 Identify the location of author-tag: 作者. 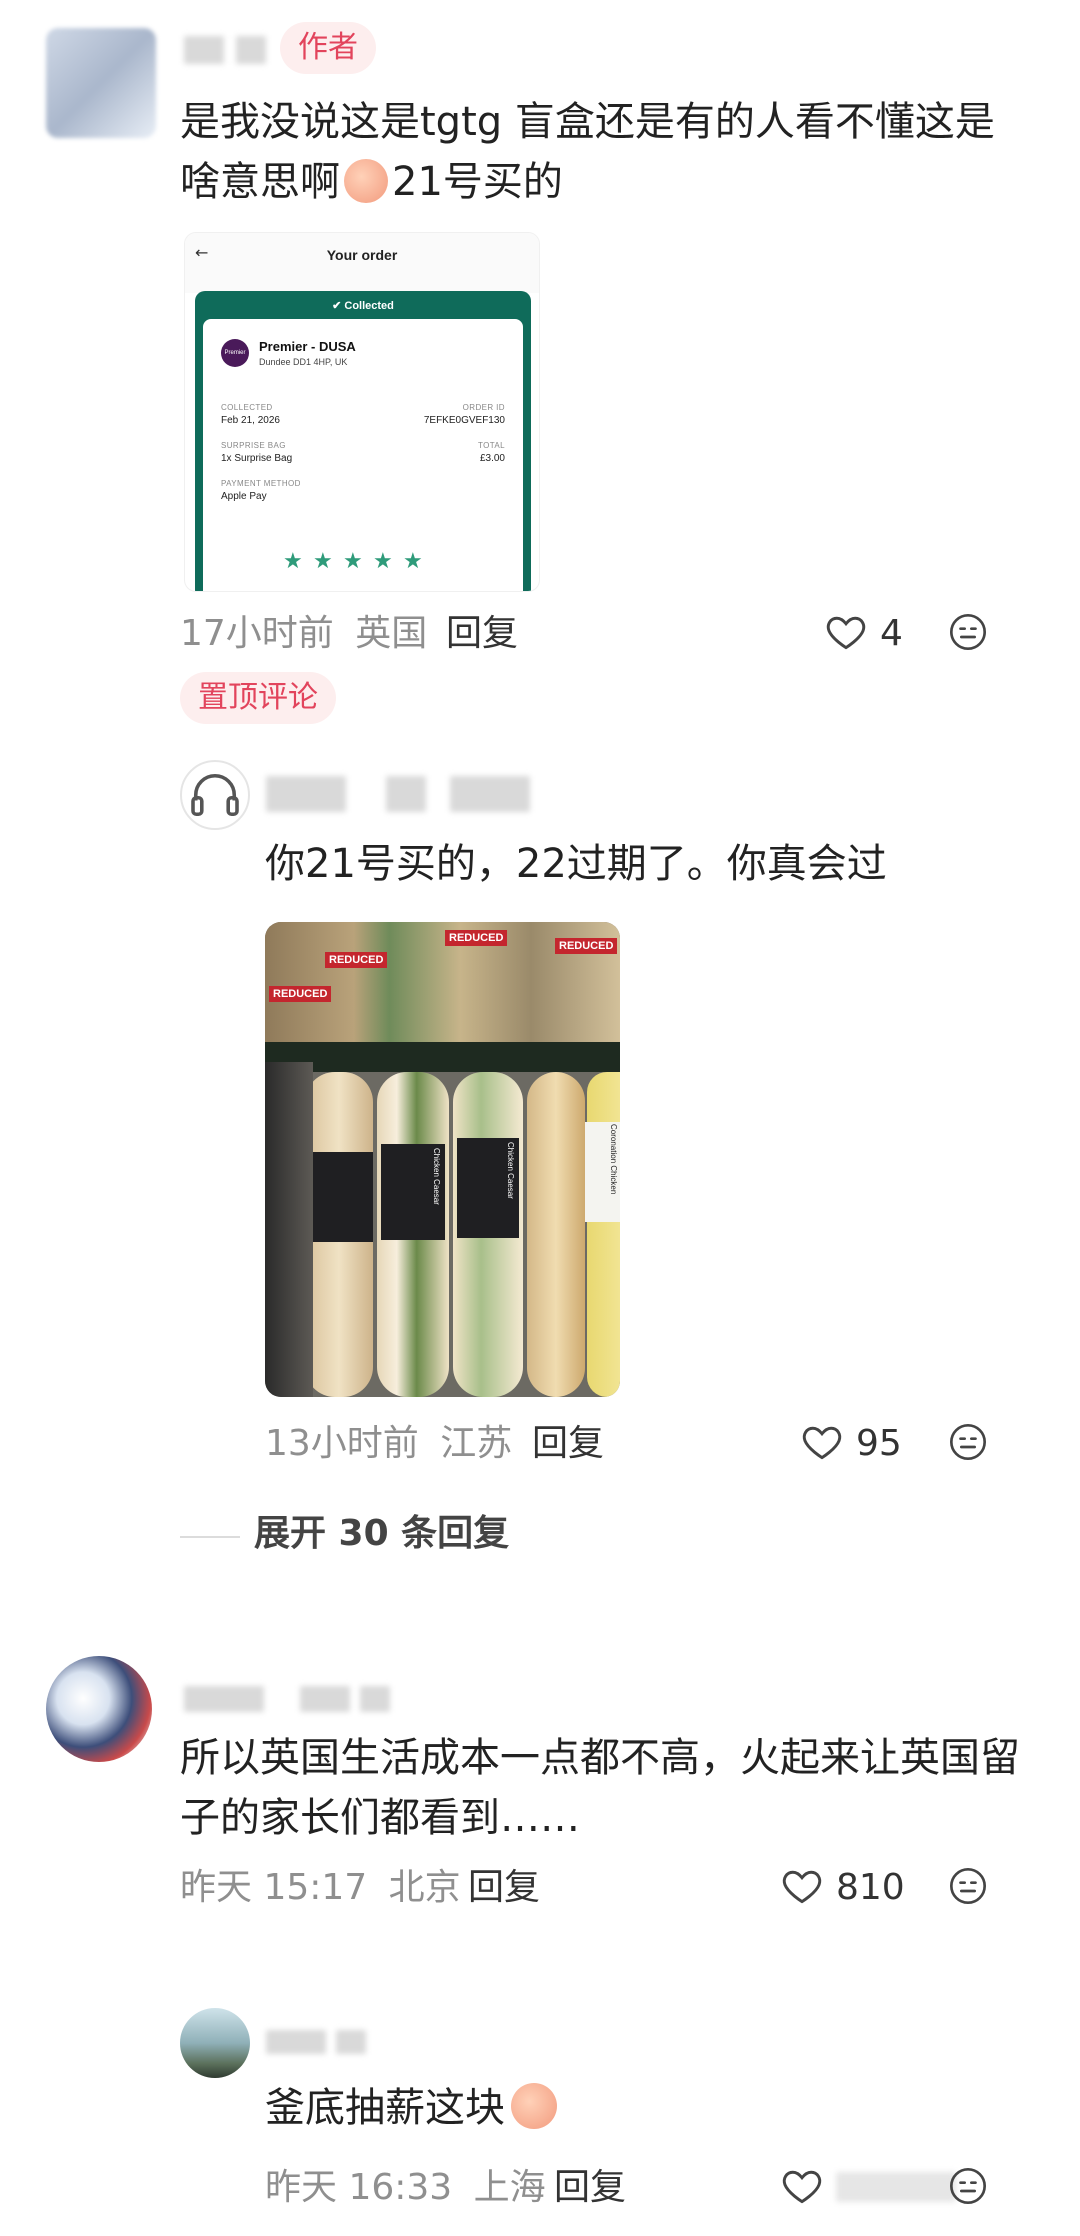
(328, 48).